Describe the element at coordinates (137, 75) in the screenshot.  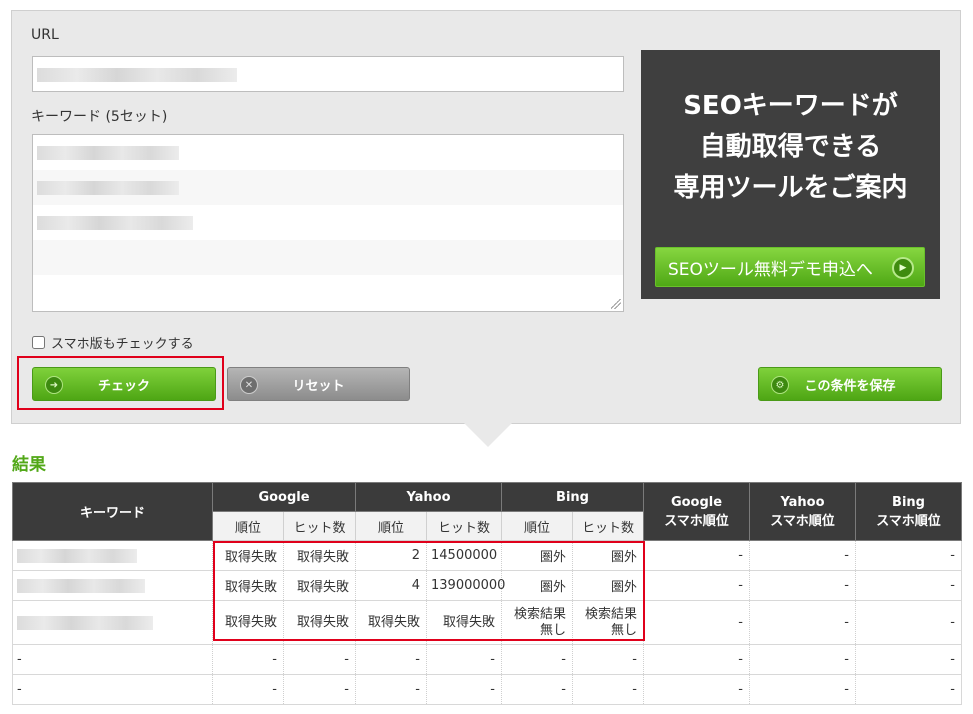
I see `url-value-blurred` at that location.